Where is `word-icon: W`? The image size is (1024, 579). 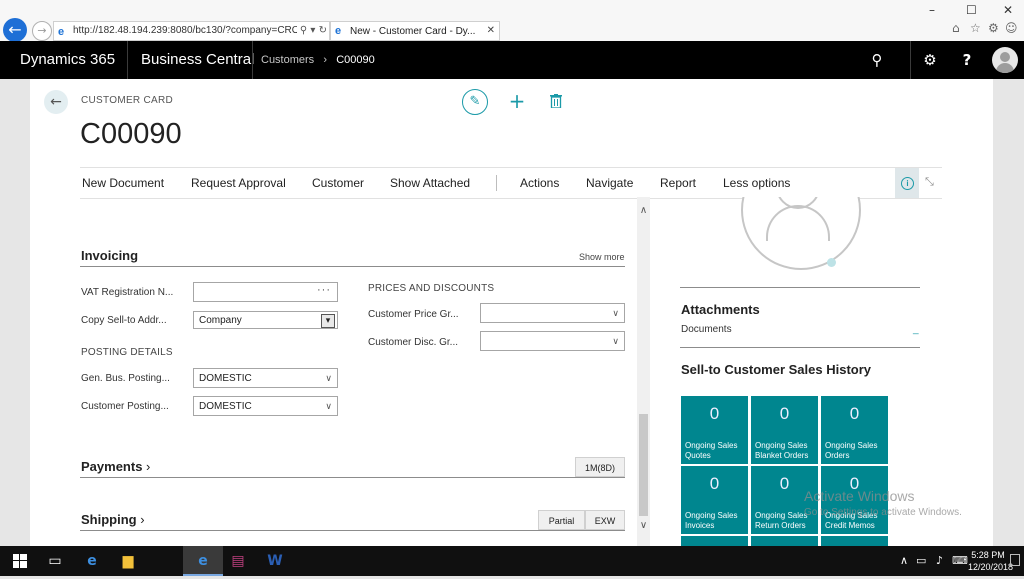
word-icon: W is located at coordinates (275, 561).